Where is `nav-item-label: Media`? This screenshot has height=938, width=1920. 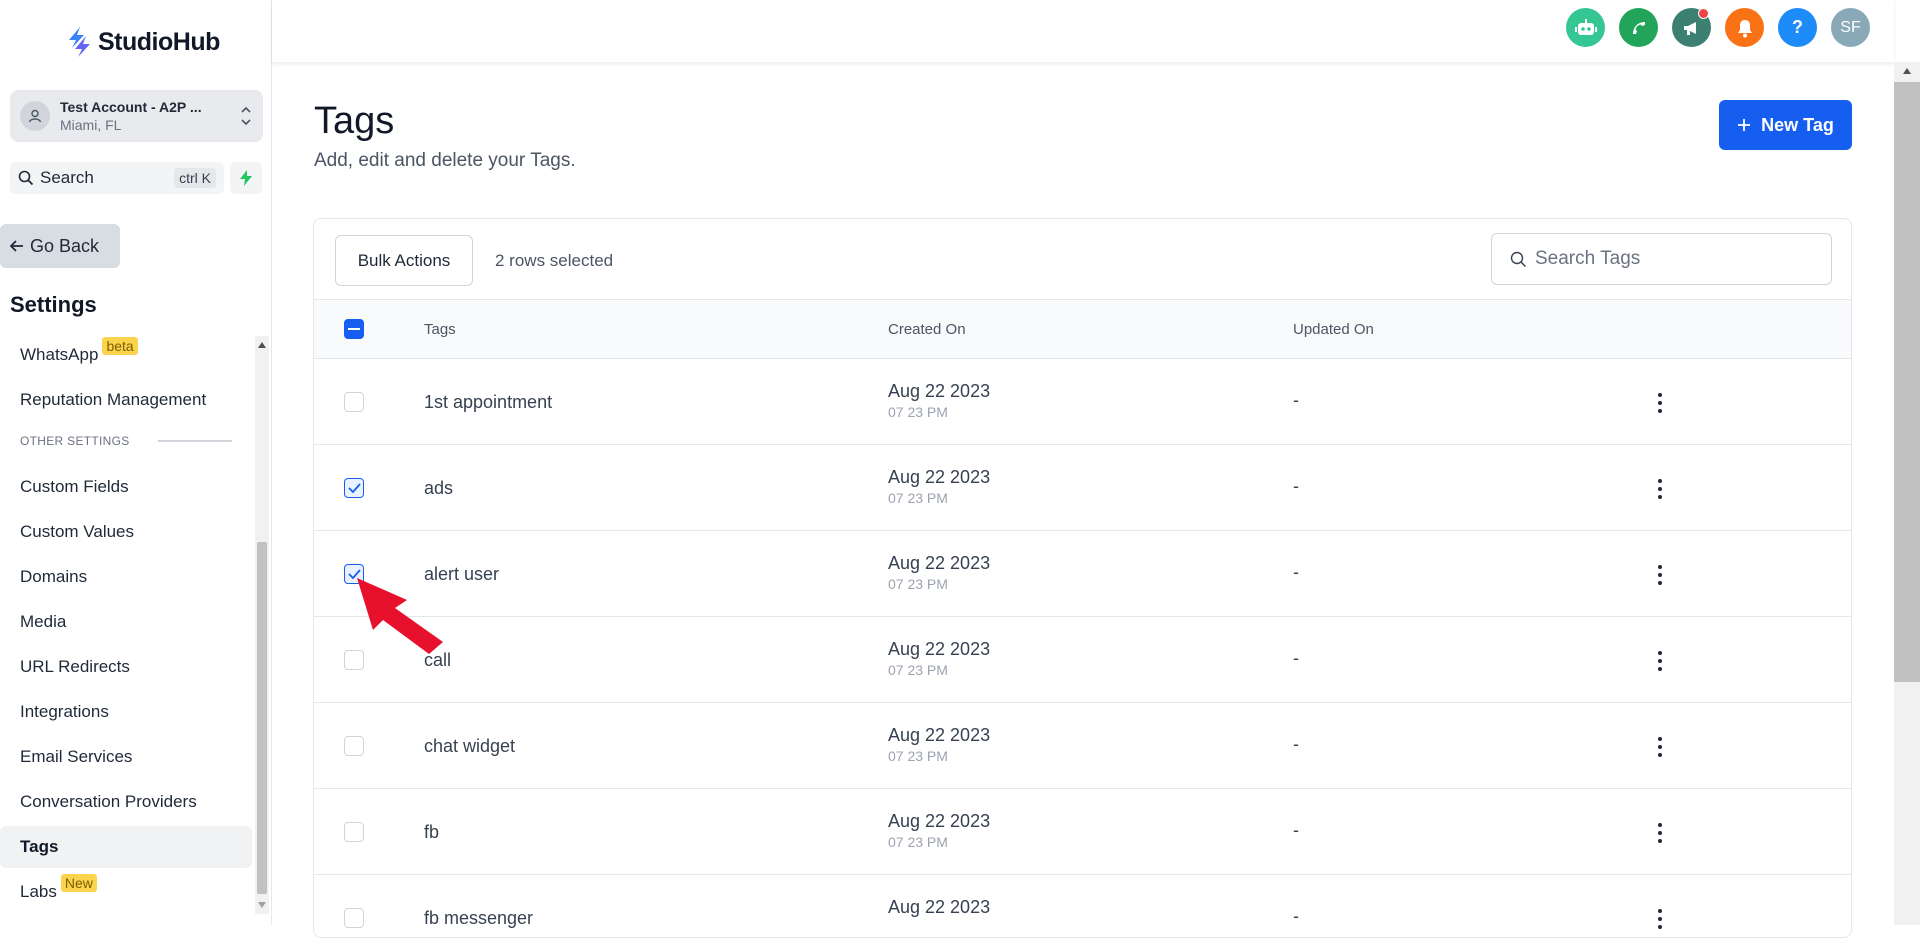 nav-item-label: Media is located at coordinates (43, 621).